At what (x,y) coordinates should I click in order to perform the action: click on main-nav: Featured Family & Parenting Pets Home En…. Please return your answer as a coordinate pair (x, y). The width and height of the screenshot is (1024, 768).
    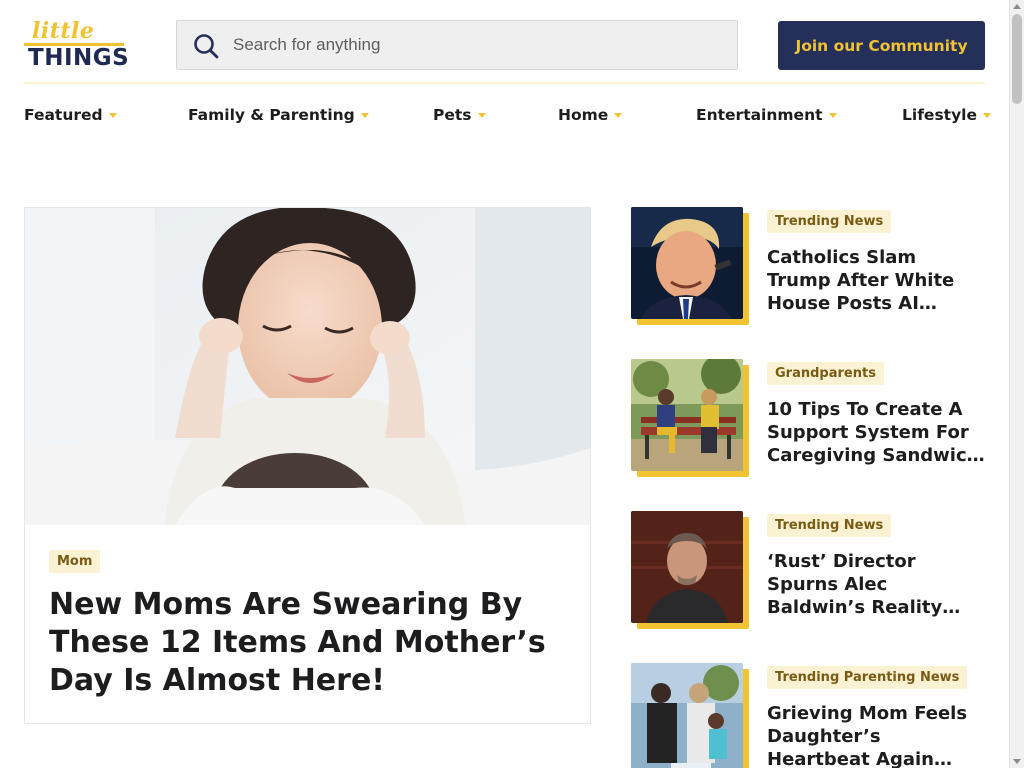
    Looking at the image, I should click on (508, 116).